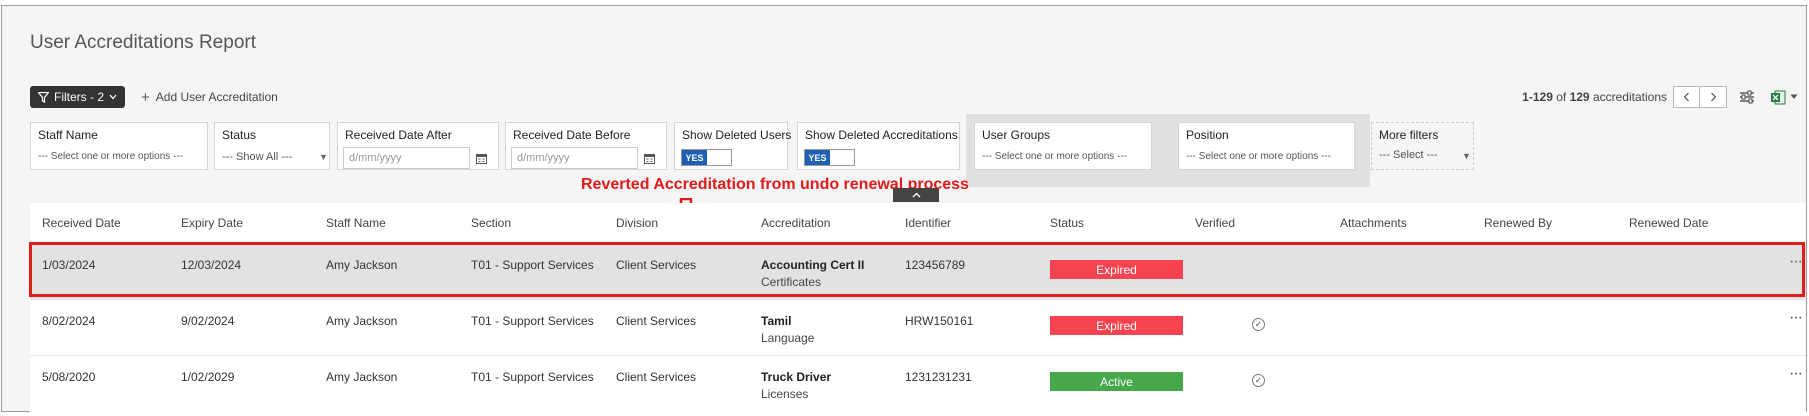 This screenshot has width=1809, height=416. What do you see at coordinates (776, 321) in the screenshot?
I see `accreditation-name: Tamil` at bounding box center [776, 321].